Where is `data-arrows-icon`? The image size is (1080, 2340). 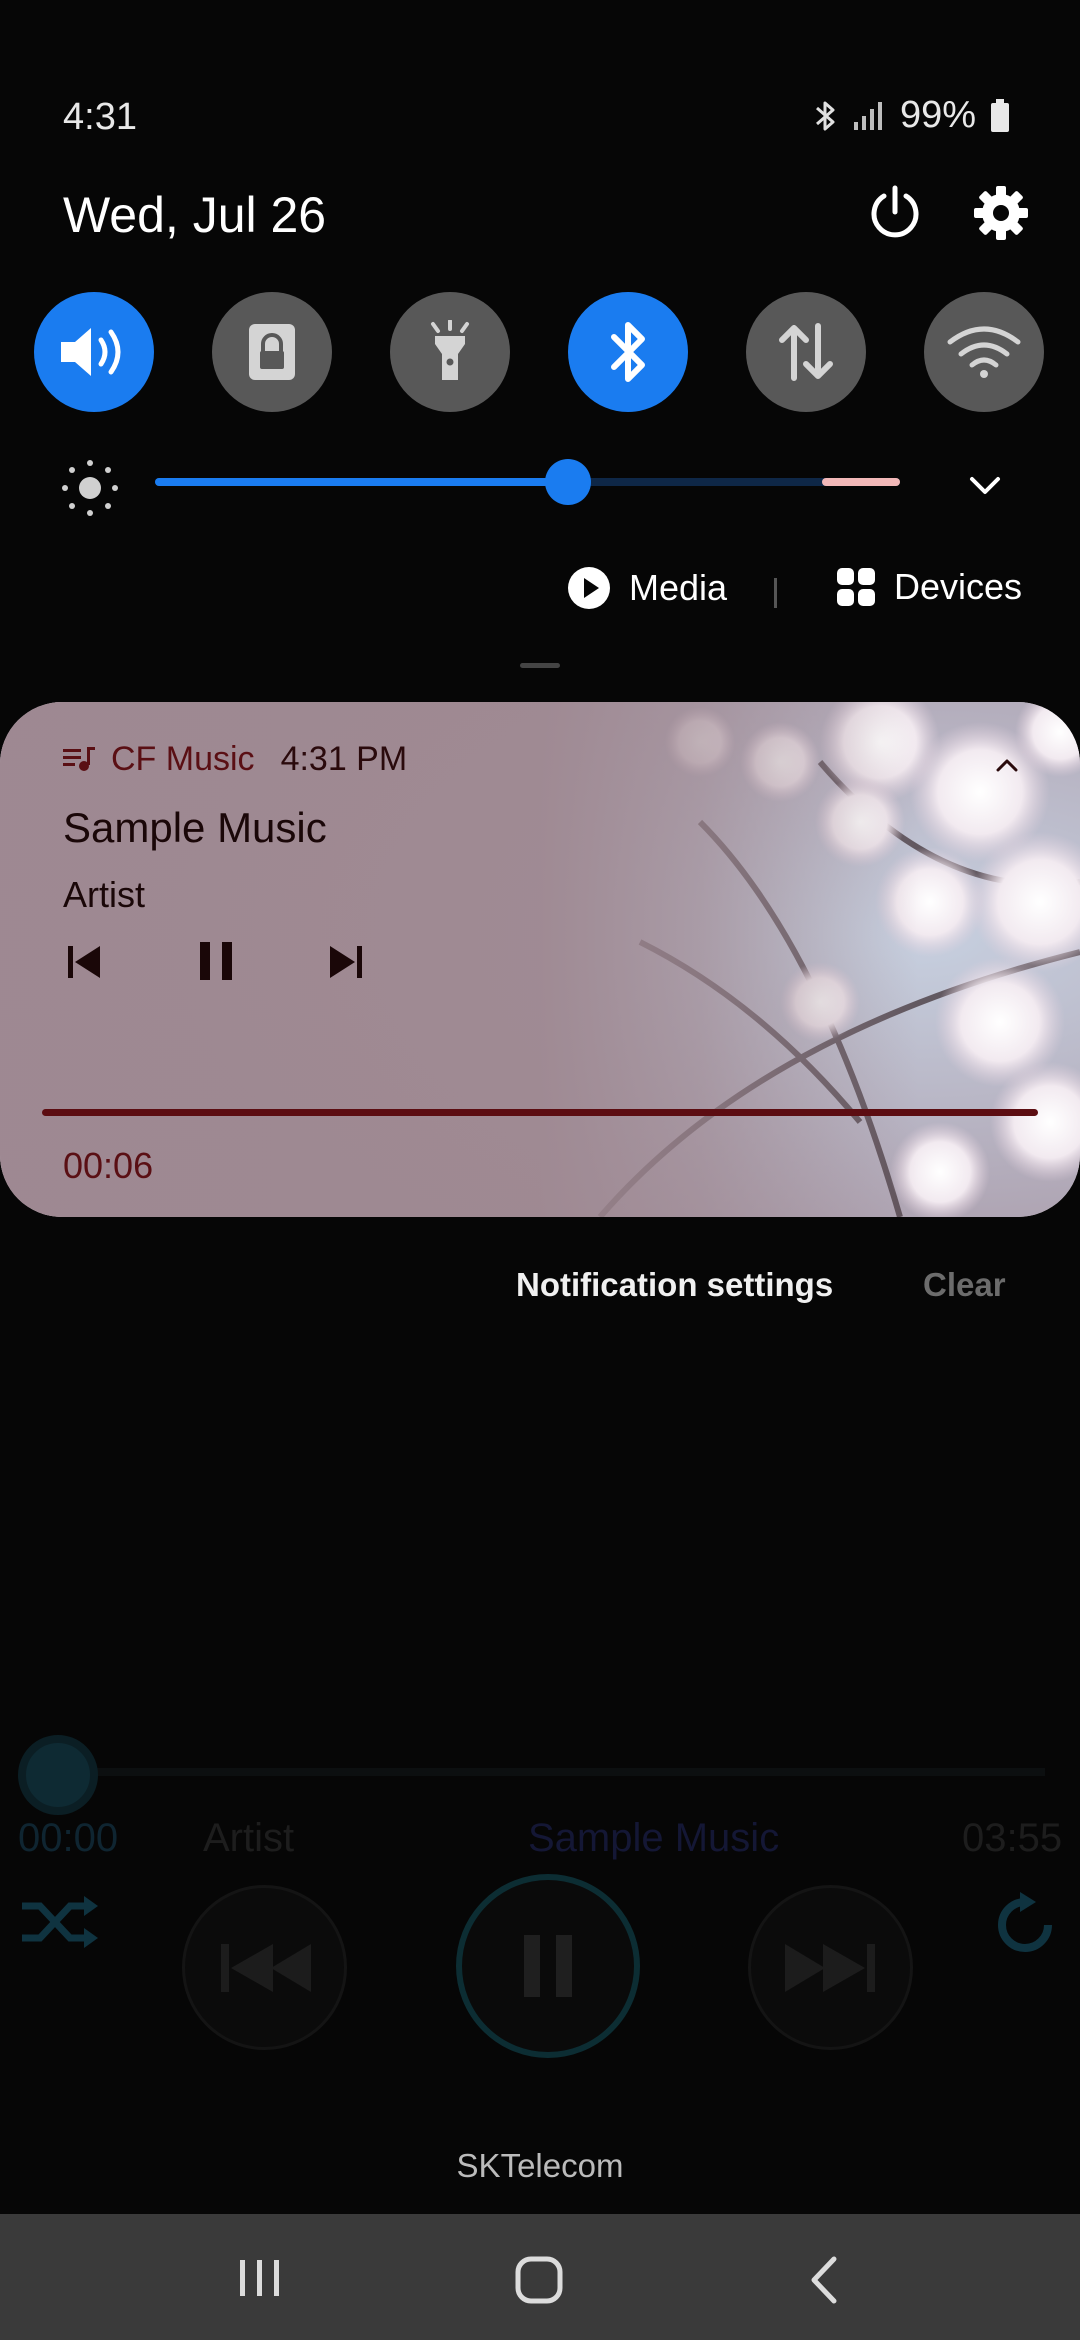 data-arrows-icon is located at coordinates (806, 352).